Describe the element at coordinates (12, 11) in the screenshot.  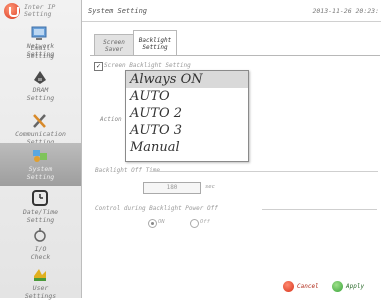
I see `logo-icon` at that location.